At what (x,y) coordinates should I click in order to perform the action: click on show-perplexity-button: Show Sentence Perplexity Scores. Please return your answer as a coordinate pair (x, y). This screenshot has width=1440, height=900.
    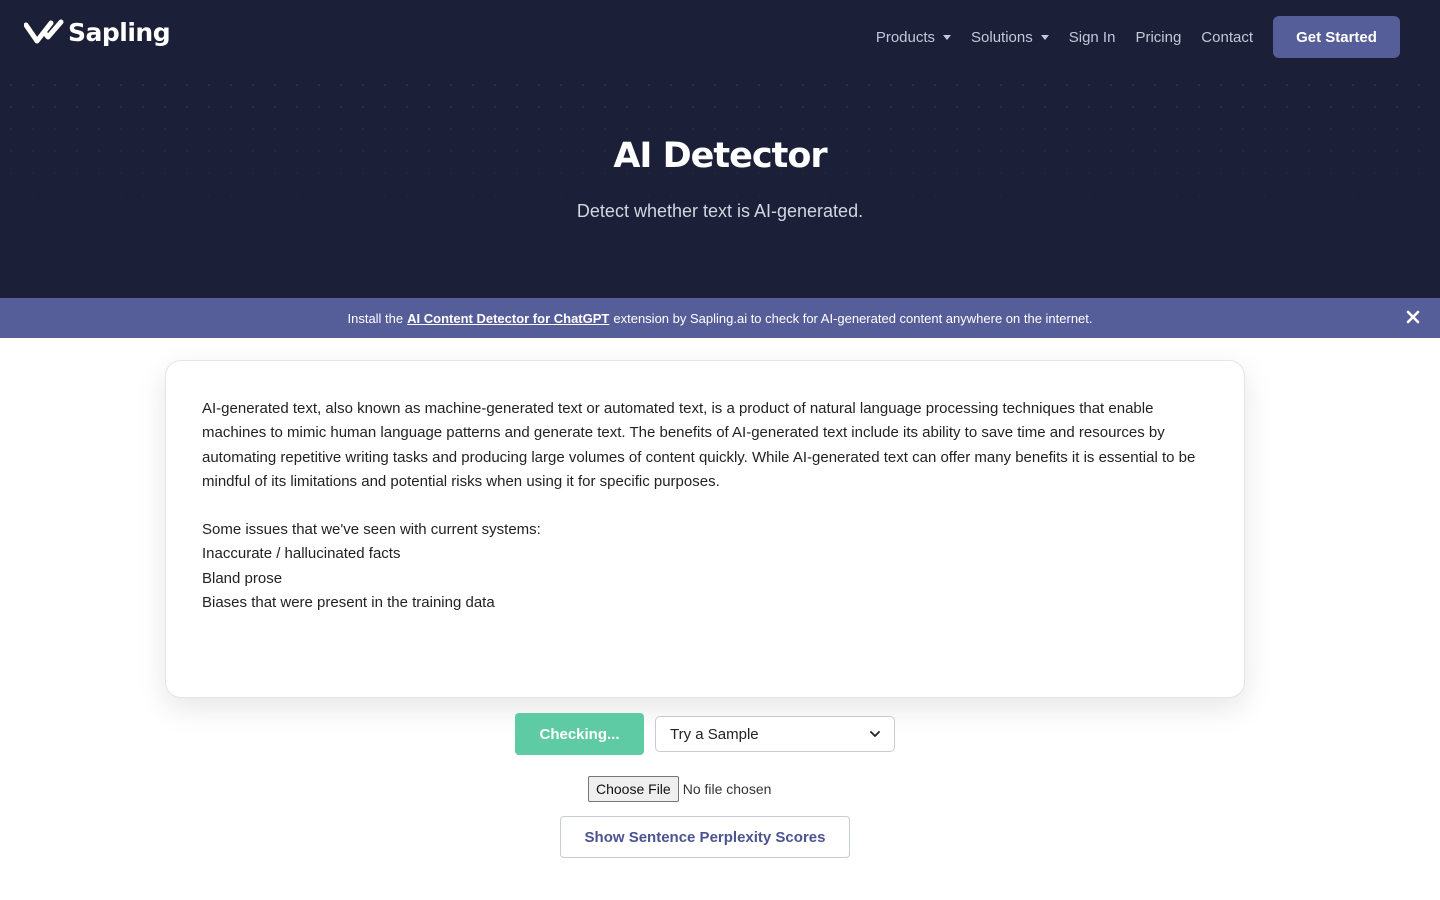
    Looking at the image, I should click on (705, 837).